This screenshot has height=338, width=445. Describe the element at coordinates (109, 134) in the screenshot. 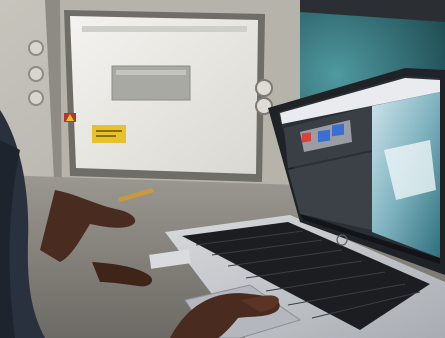

I see `warning-label-yellow` at that location.